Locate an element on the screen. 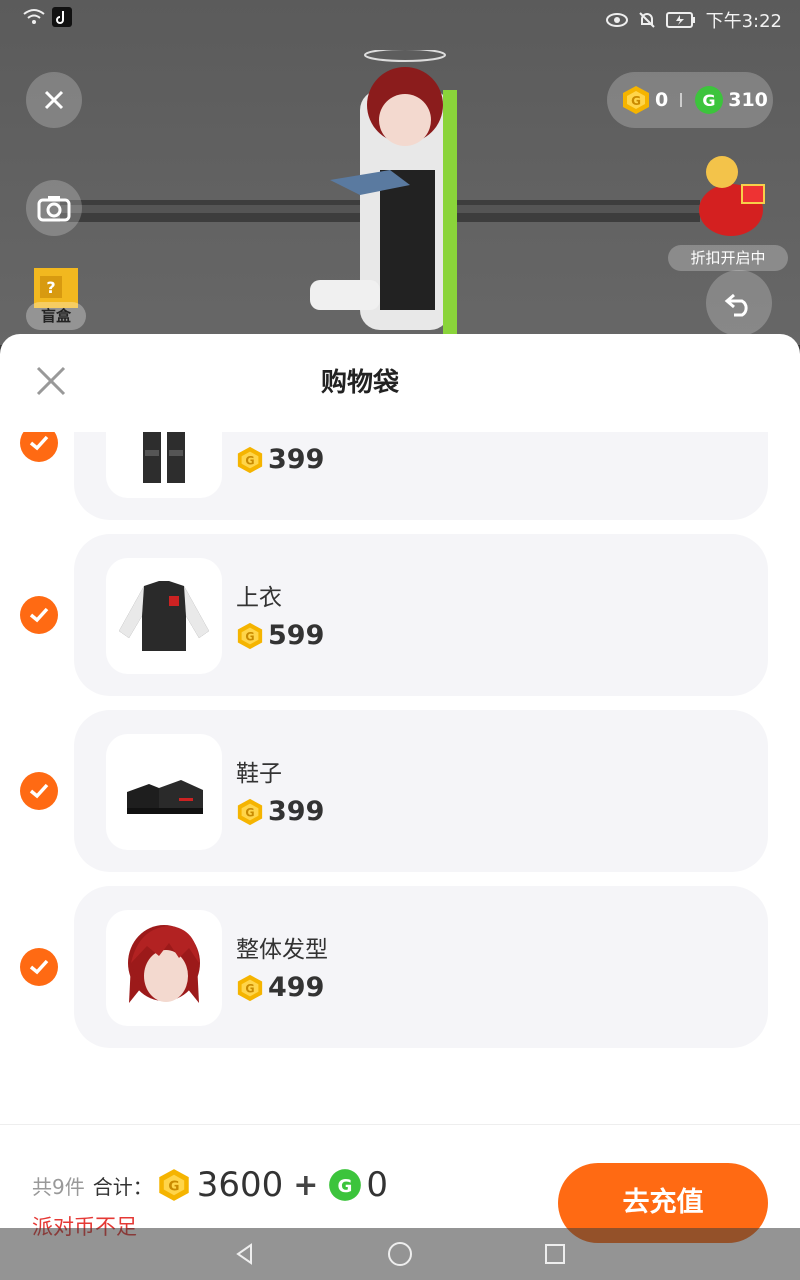  discount-badge: 折扣开启中 is located at coordinates (728, 258).